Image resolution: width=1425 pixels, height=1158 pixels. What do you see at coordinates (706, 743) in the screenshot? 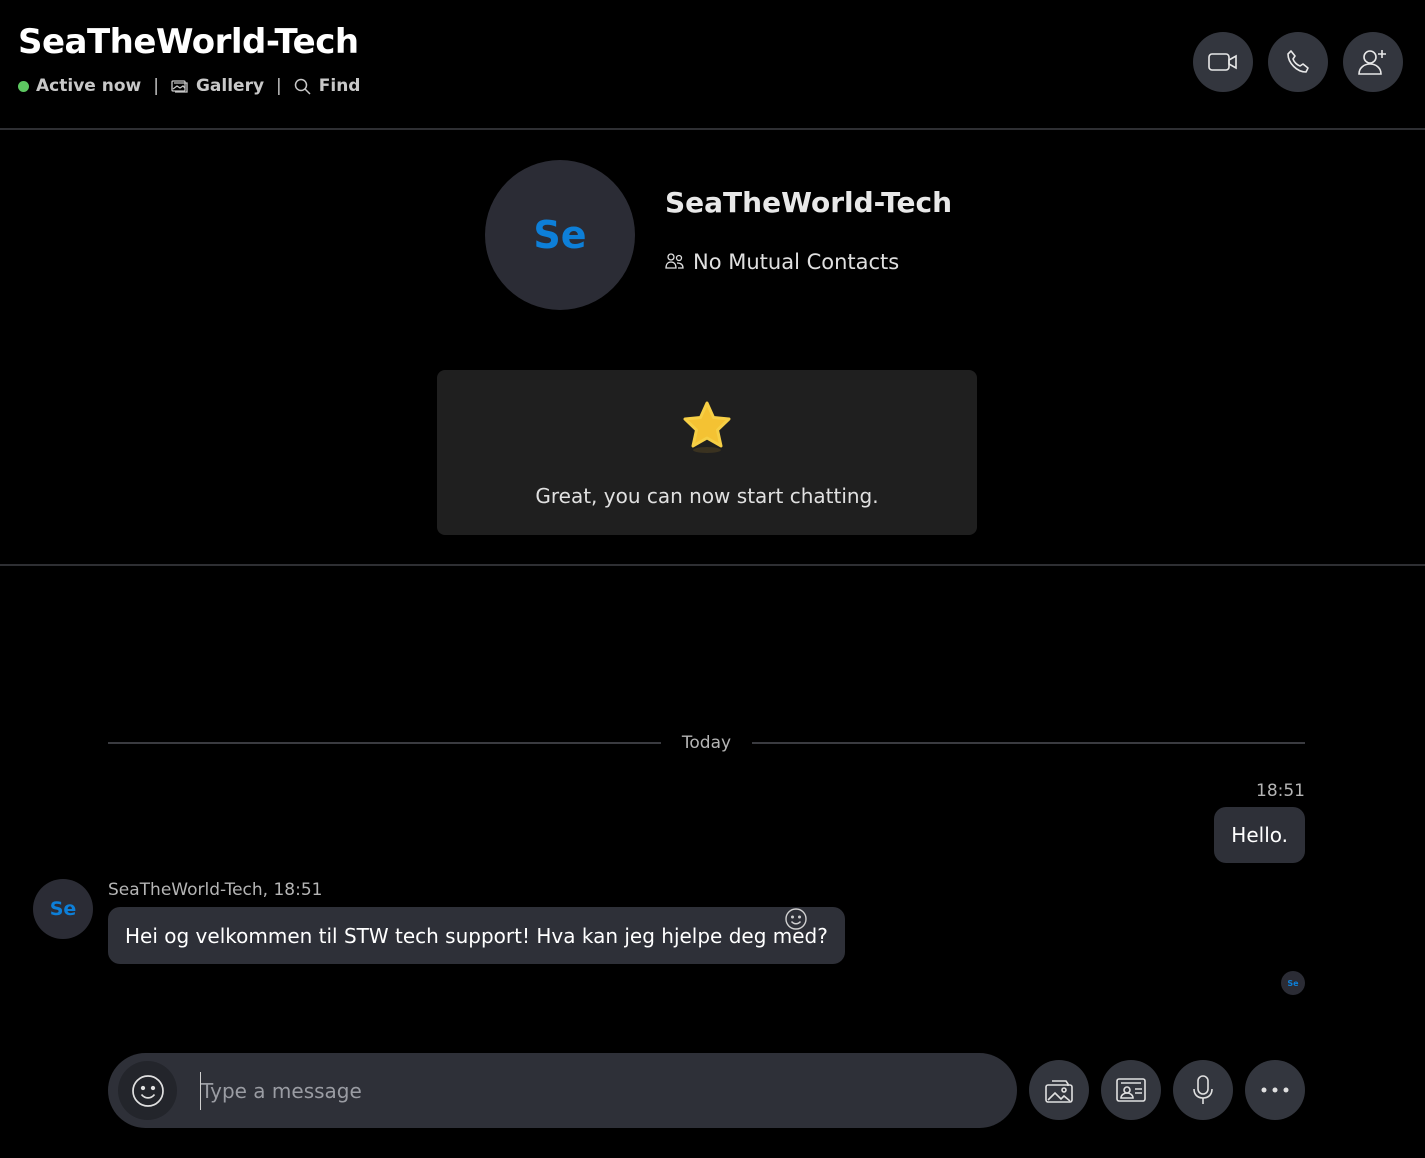
I see `day-label: Today` at bounding box center [706, 743].